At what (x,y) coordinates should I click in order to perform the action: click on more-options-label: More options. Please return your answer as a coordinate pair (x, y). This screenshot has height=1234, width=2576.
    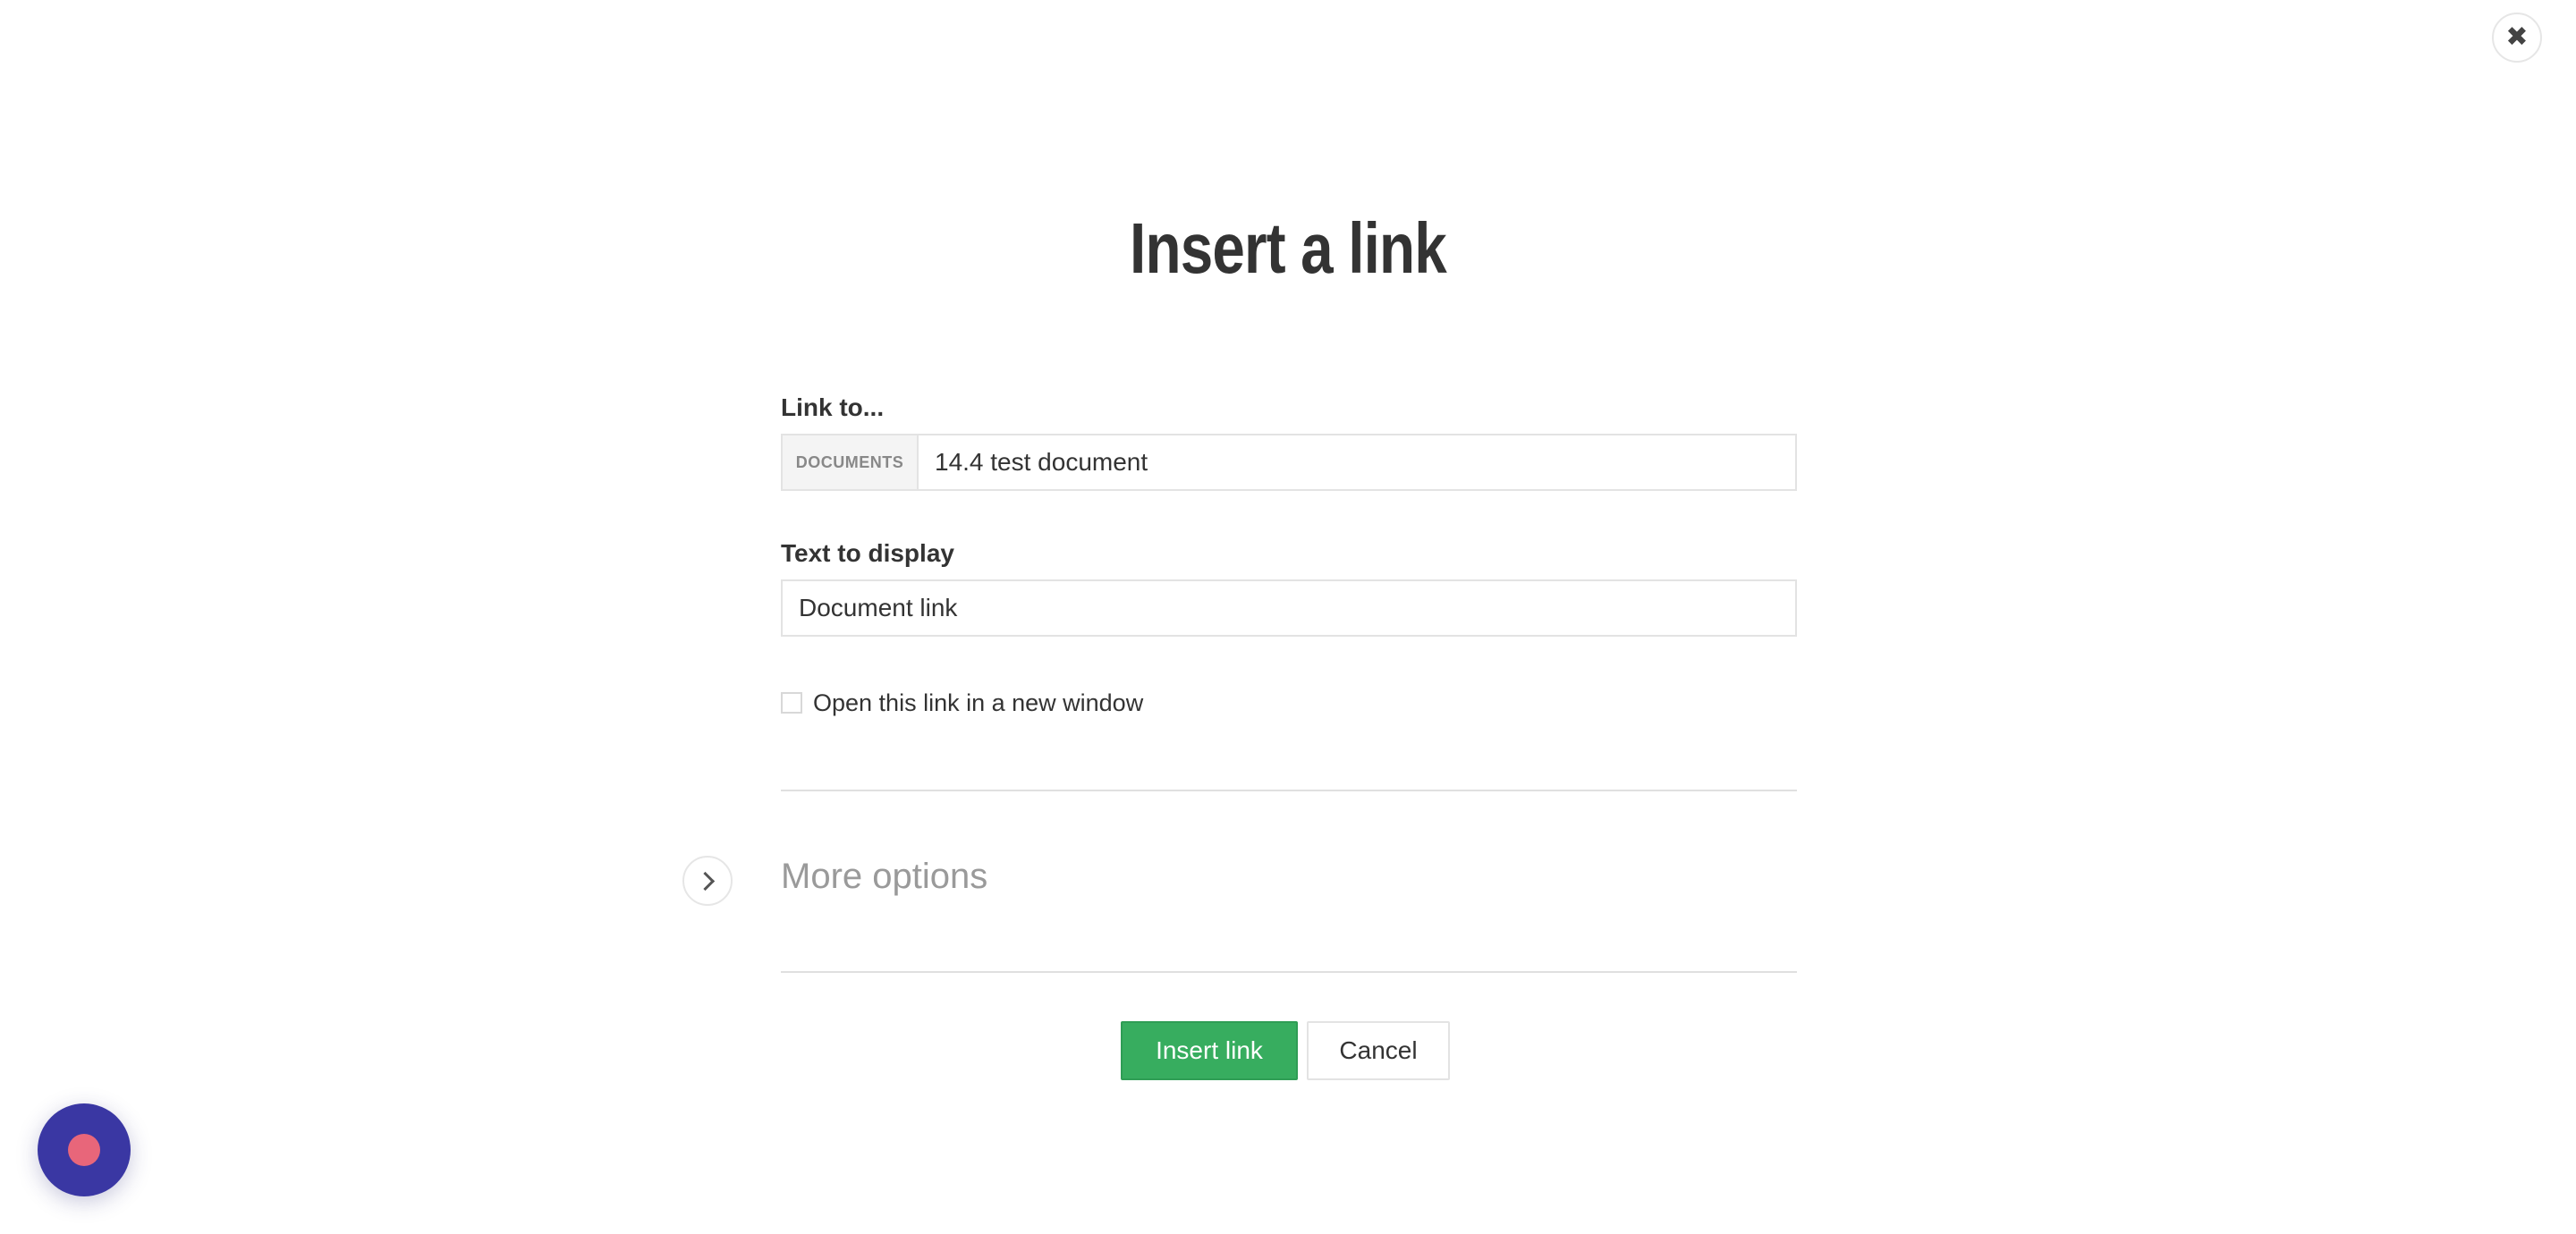
    Looking at the image, I should click on (884, 877).